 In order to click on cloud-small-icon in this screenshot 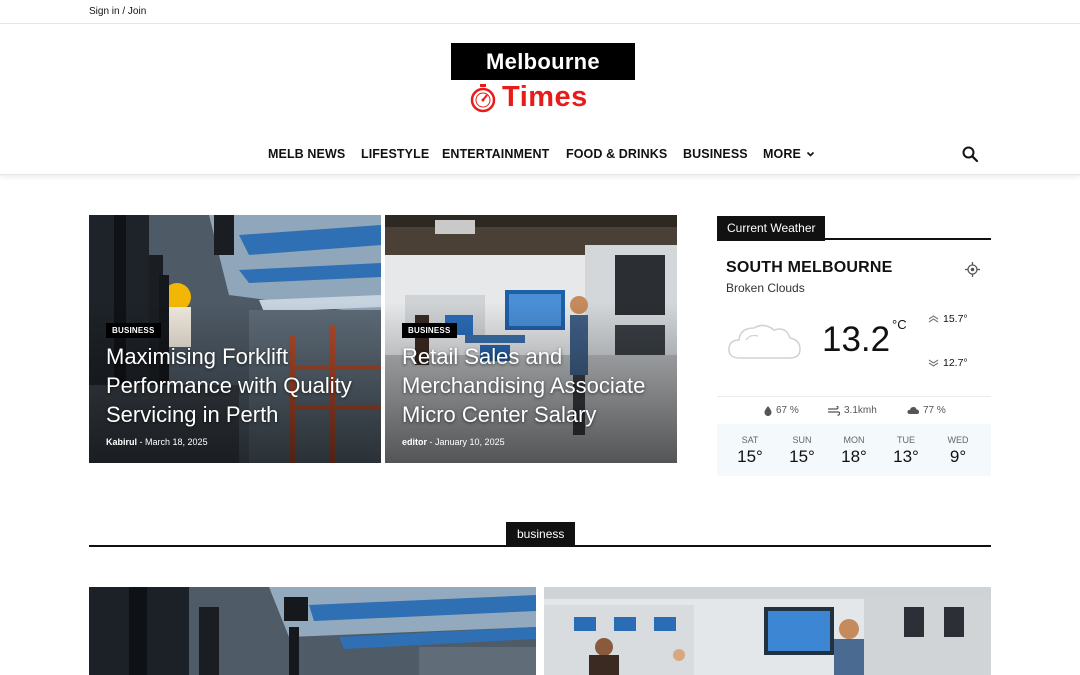, I will do `click(913, 410)`.